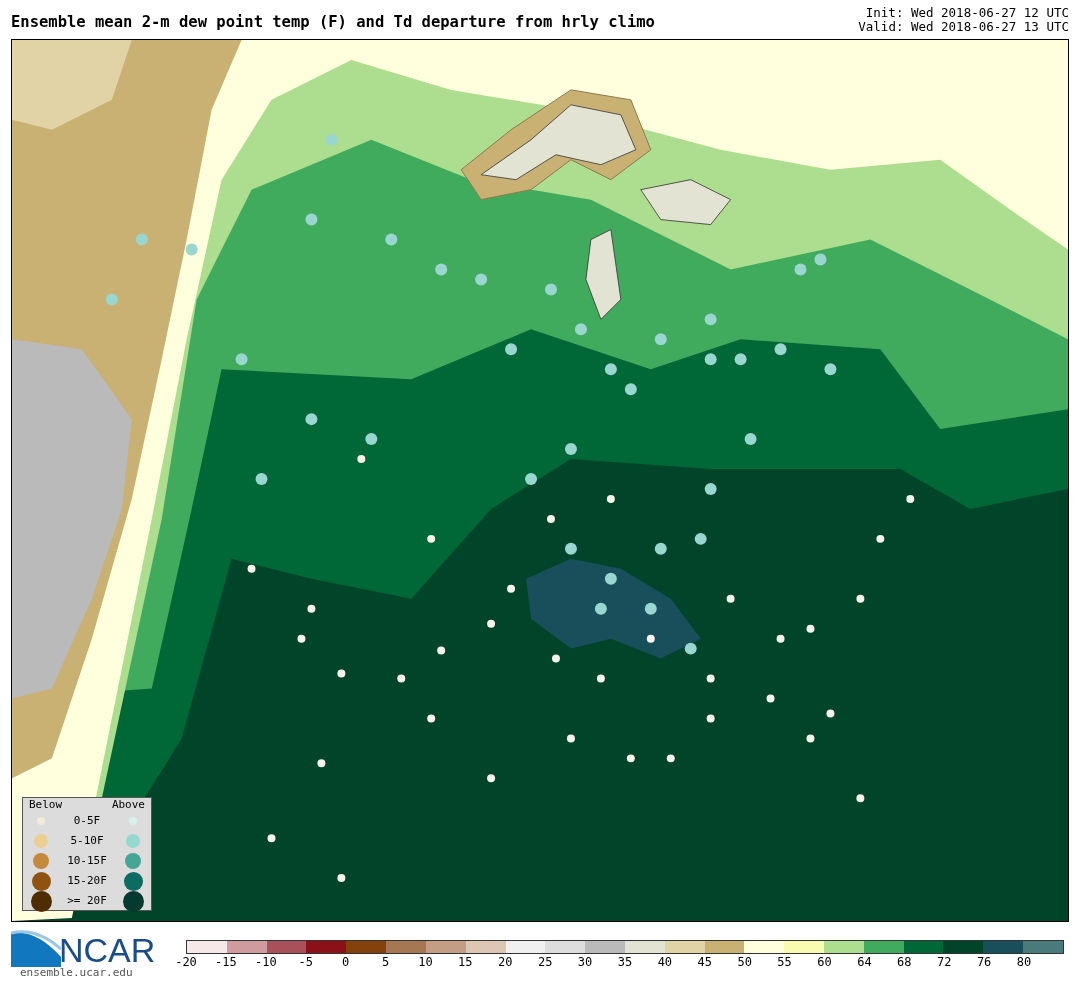  I want to click on colorbar-tick-label: 80, so click(1024, 962).